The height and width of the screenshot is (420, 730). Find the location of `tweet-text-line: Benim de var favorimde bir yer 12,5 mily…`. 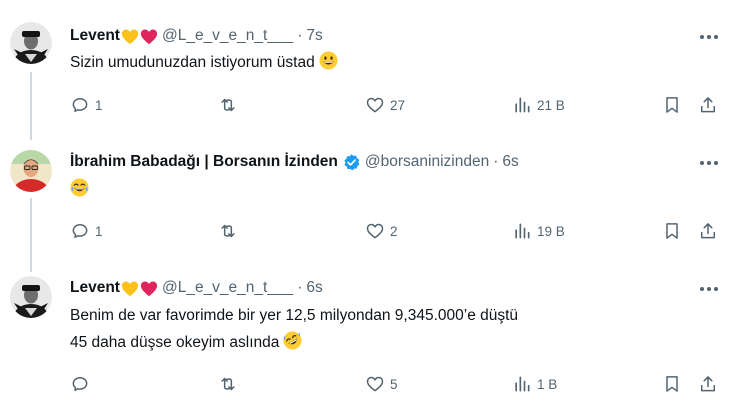

tweet-text-line: Benim de var favorimde bir yer 12,5 mily… is located at coordinates (294, 315).